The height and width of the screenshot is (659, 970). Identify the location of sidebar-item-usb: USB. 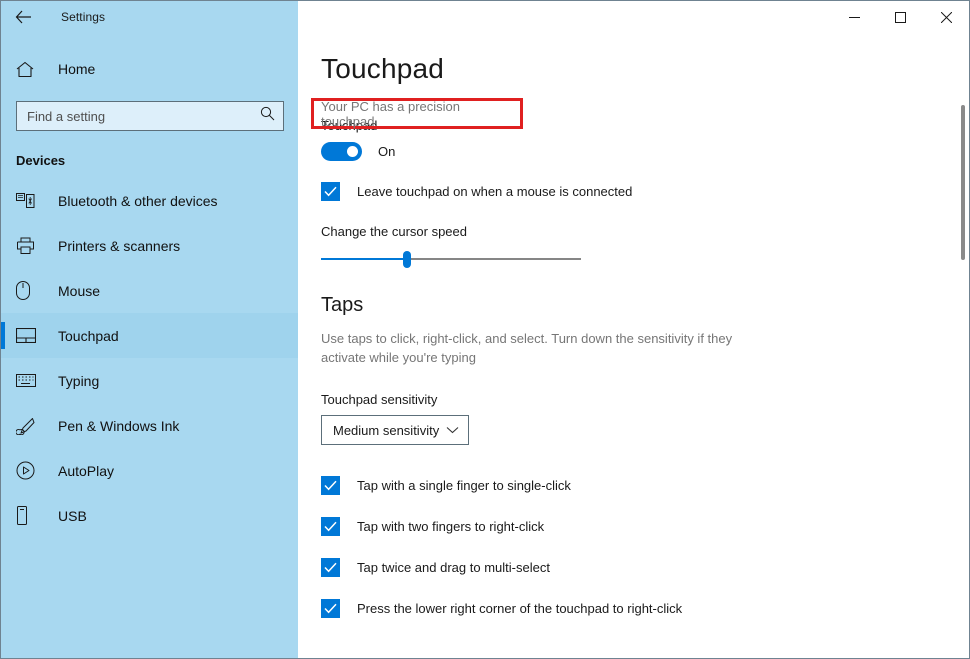
(149, 515).